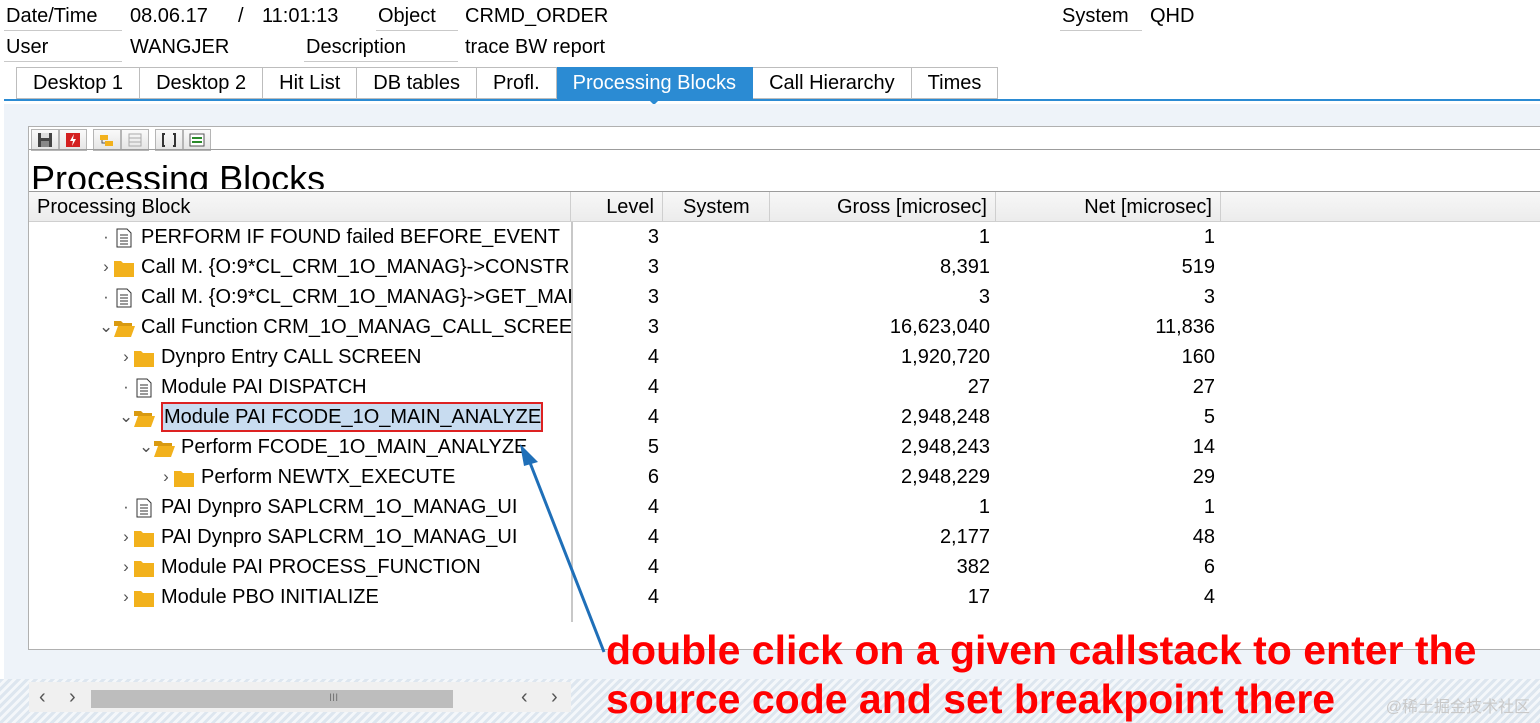 Image resolution: width=1540 pixels, height=723 pixels. I want to click on level-cell: 5, so click(653, 447).